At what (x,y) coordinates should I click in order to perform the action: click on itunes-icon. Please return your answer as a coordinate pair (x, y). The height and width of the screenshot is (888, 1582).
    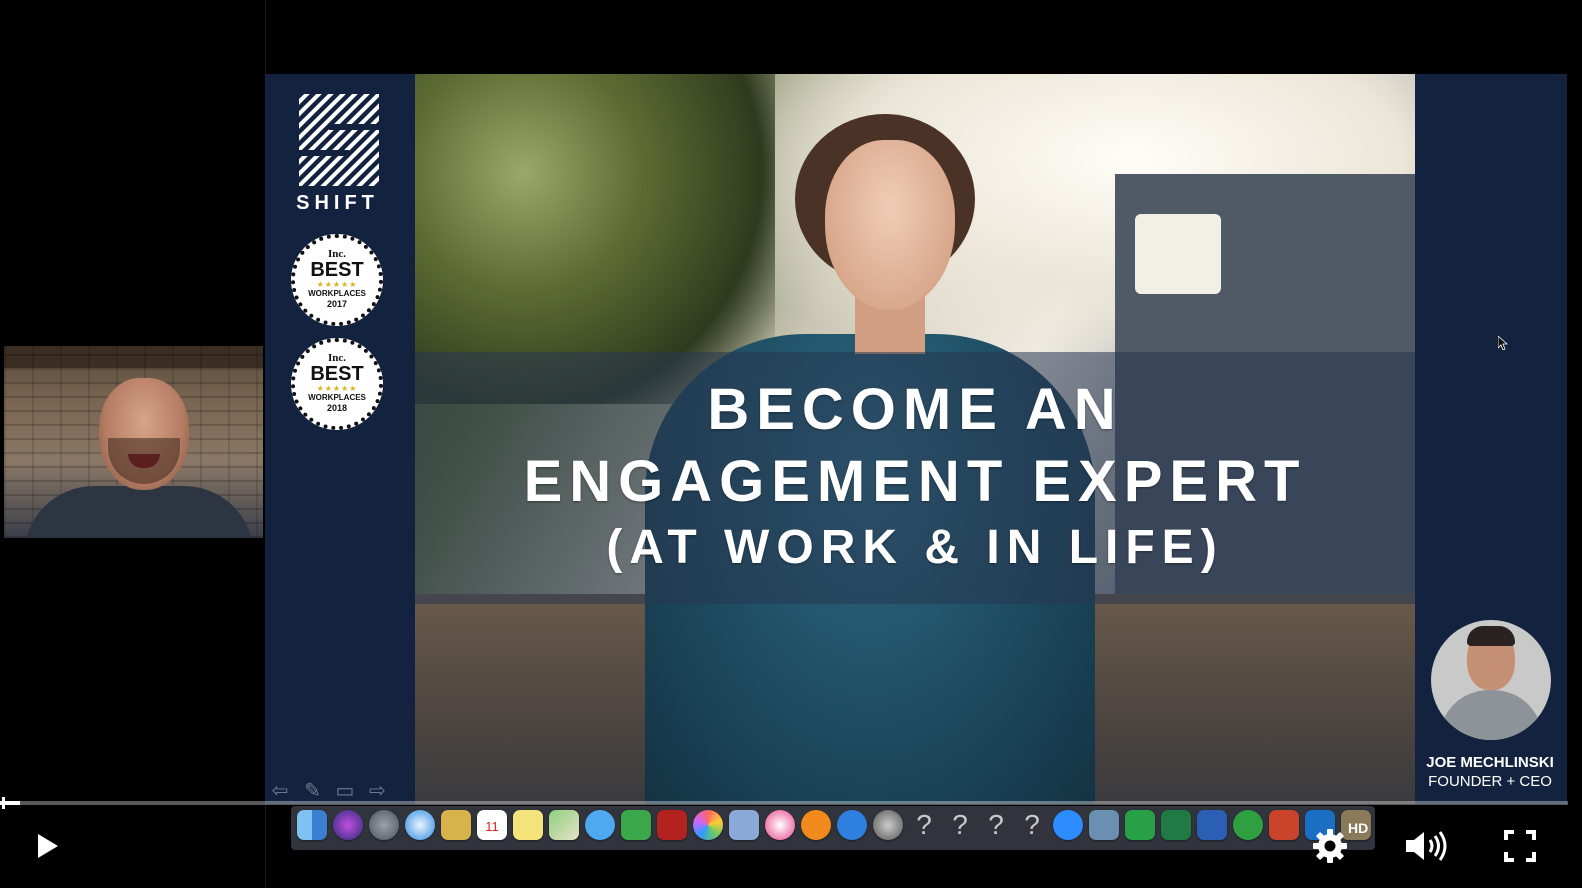
    Looking at the image, I should click on (780, 825).